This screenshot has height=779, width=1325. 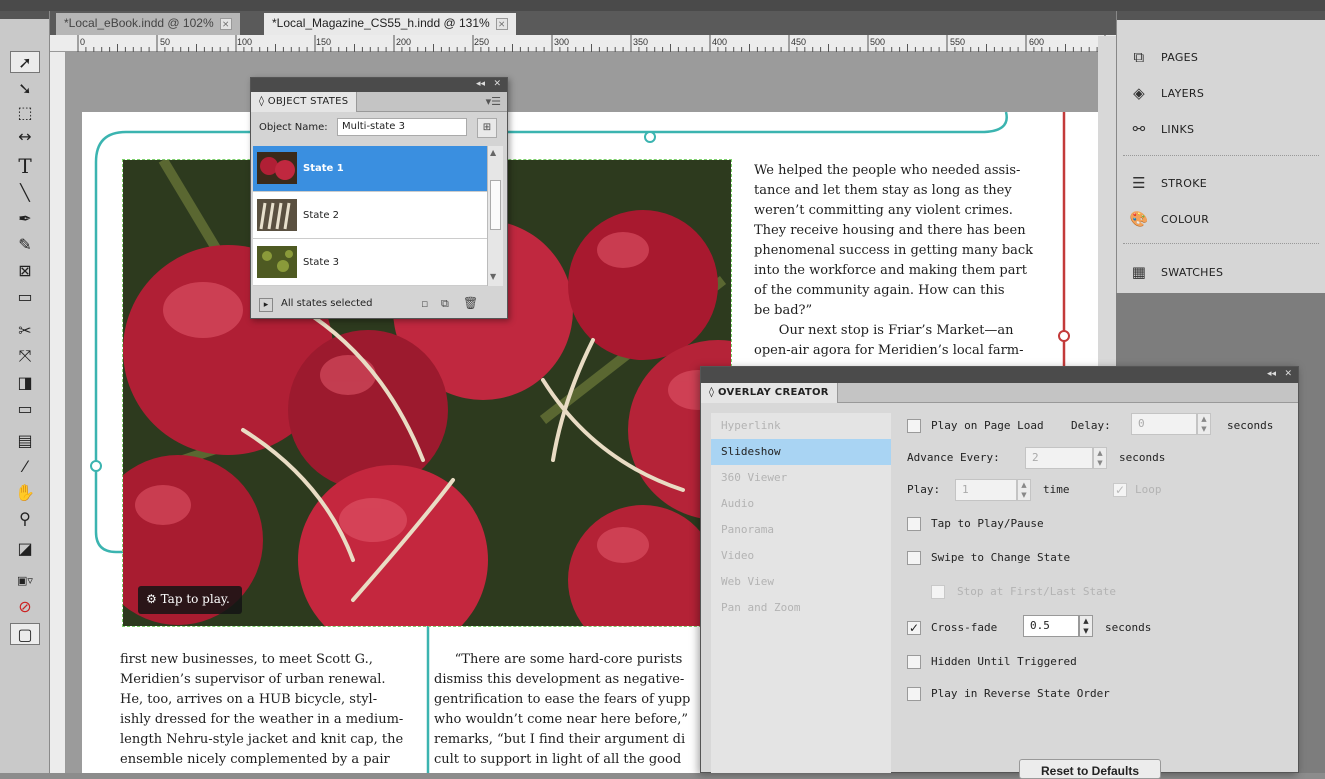 What do you see at coordinates (370, 263) in the screenshot?
I see `state-row: State 3` at bounding box center [370, 263].